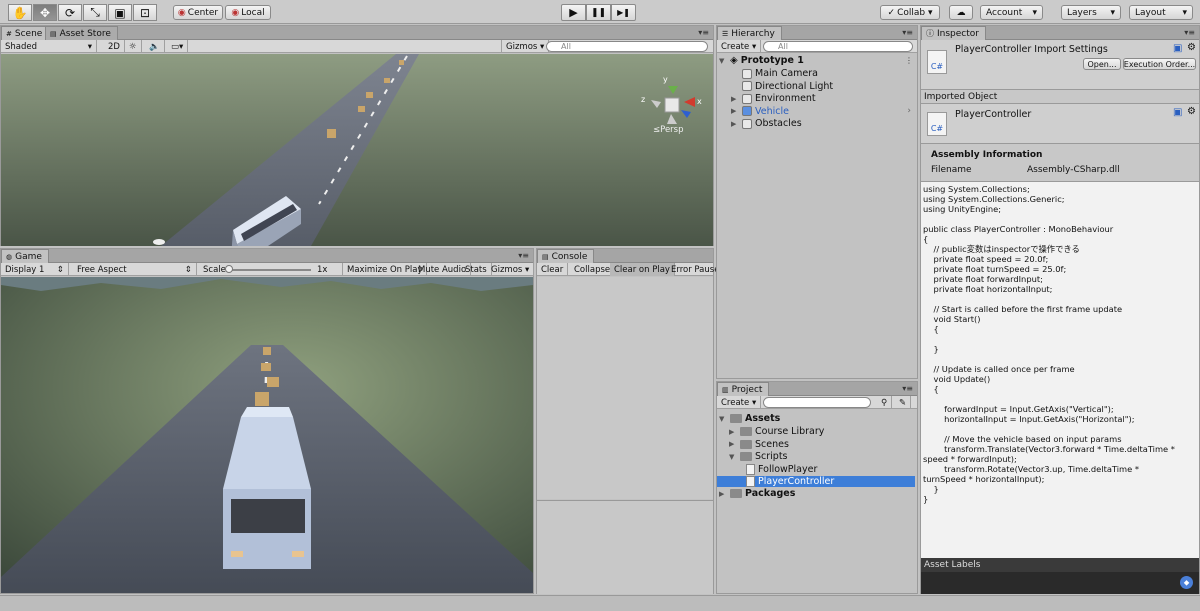 The height and width of the screenshot is (611, 1200). Describe the element at coordinates (817, 33) in the screenshot. I see `hierarchy-tabbar: ☰ Hierarchy ▾≡` at that location.